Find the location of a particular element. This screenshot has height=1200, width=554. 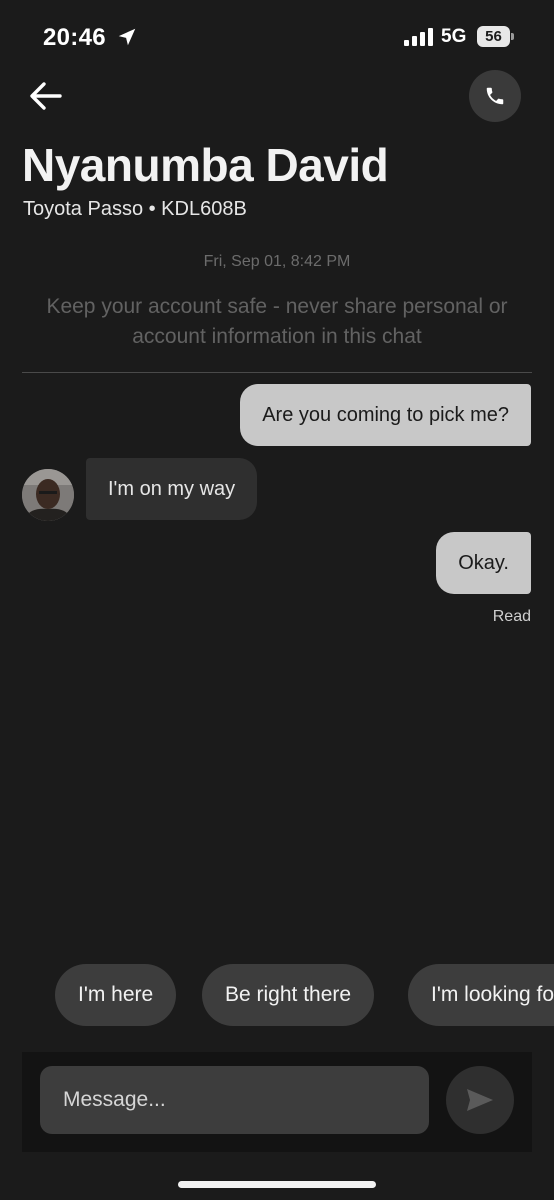

outgoing-message: Okay. is located at coordinates (483, 563).